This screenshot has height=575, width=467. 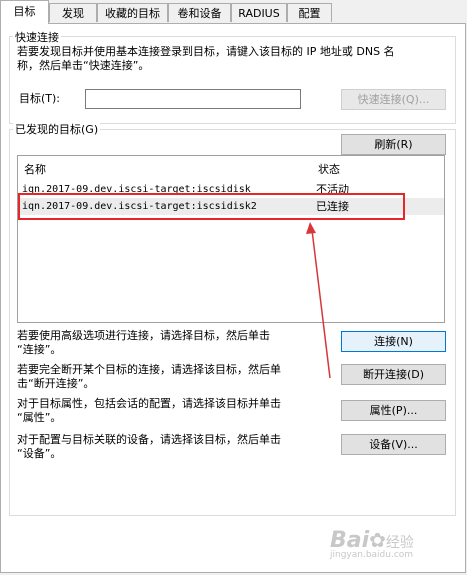 What do you see at coordinates (372, 555) in the screenshot?
I see `watermark-url: jingyan.baidu.com` at bounding box center [372, 555].